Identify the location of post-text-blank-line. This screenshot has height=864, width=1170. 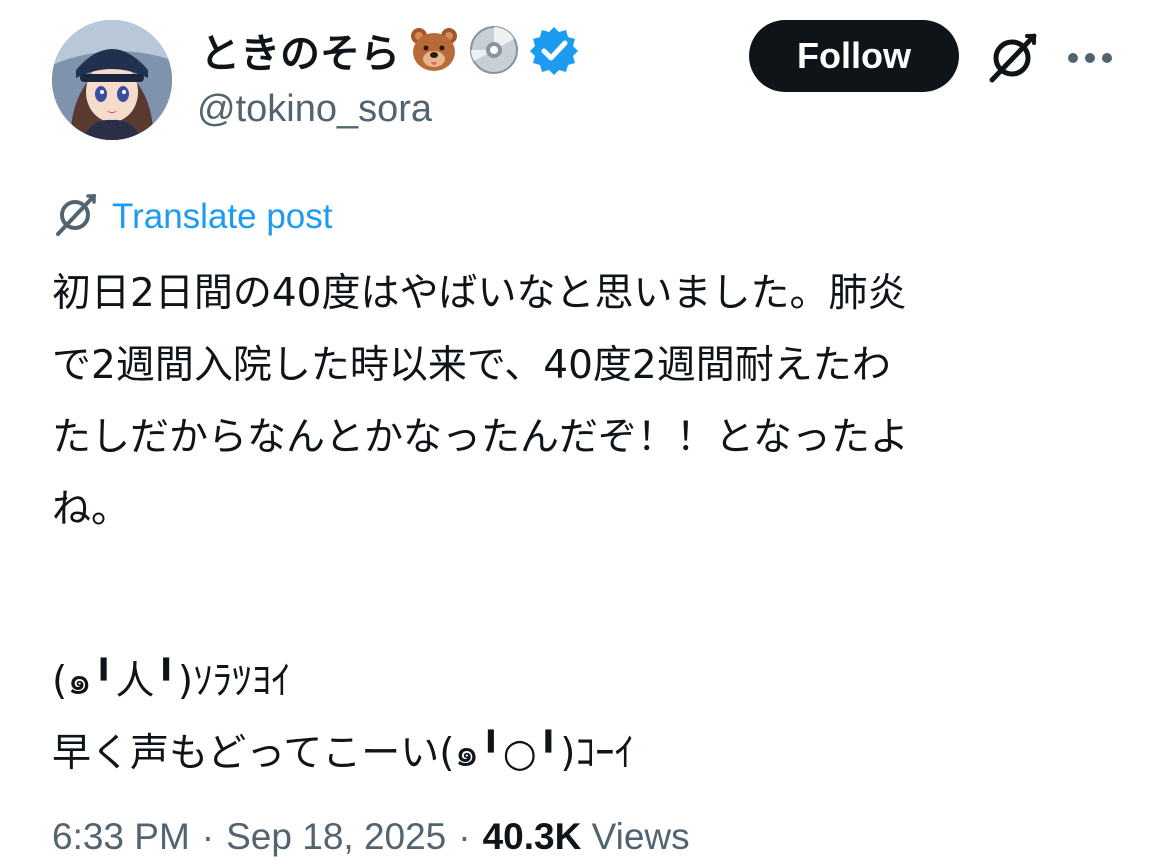
(587, 596).